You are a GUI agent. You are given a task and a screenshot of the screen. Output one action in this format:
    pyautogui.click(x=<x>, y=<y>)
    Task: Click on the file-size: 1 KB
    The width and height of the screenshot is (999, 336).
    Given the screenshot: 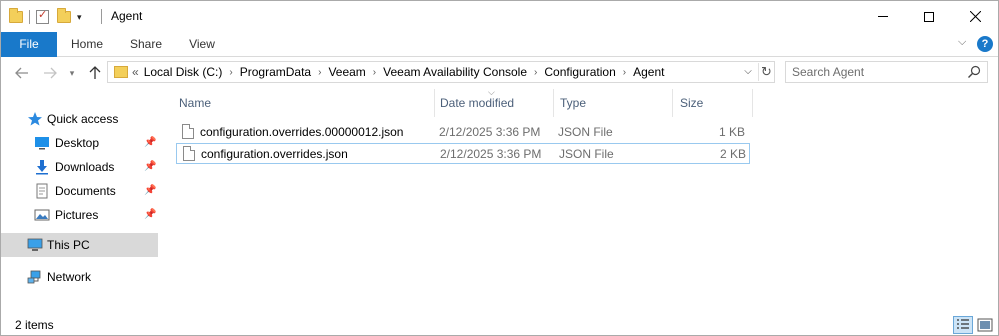 What is the action you would take?
    pyautogui.click(x=731, y=132)
    